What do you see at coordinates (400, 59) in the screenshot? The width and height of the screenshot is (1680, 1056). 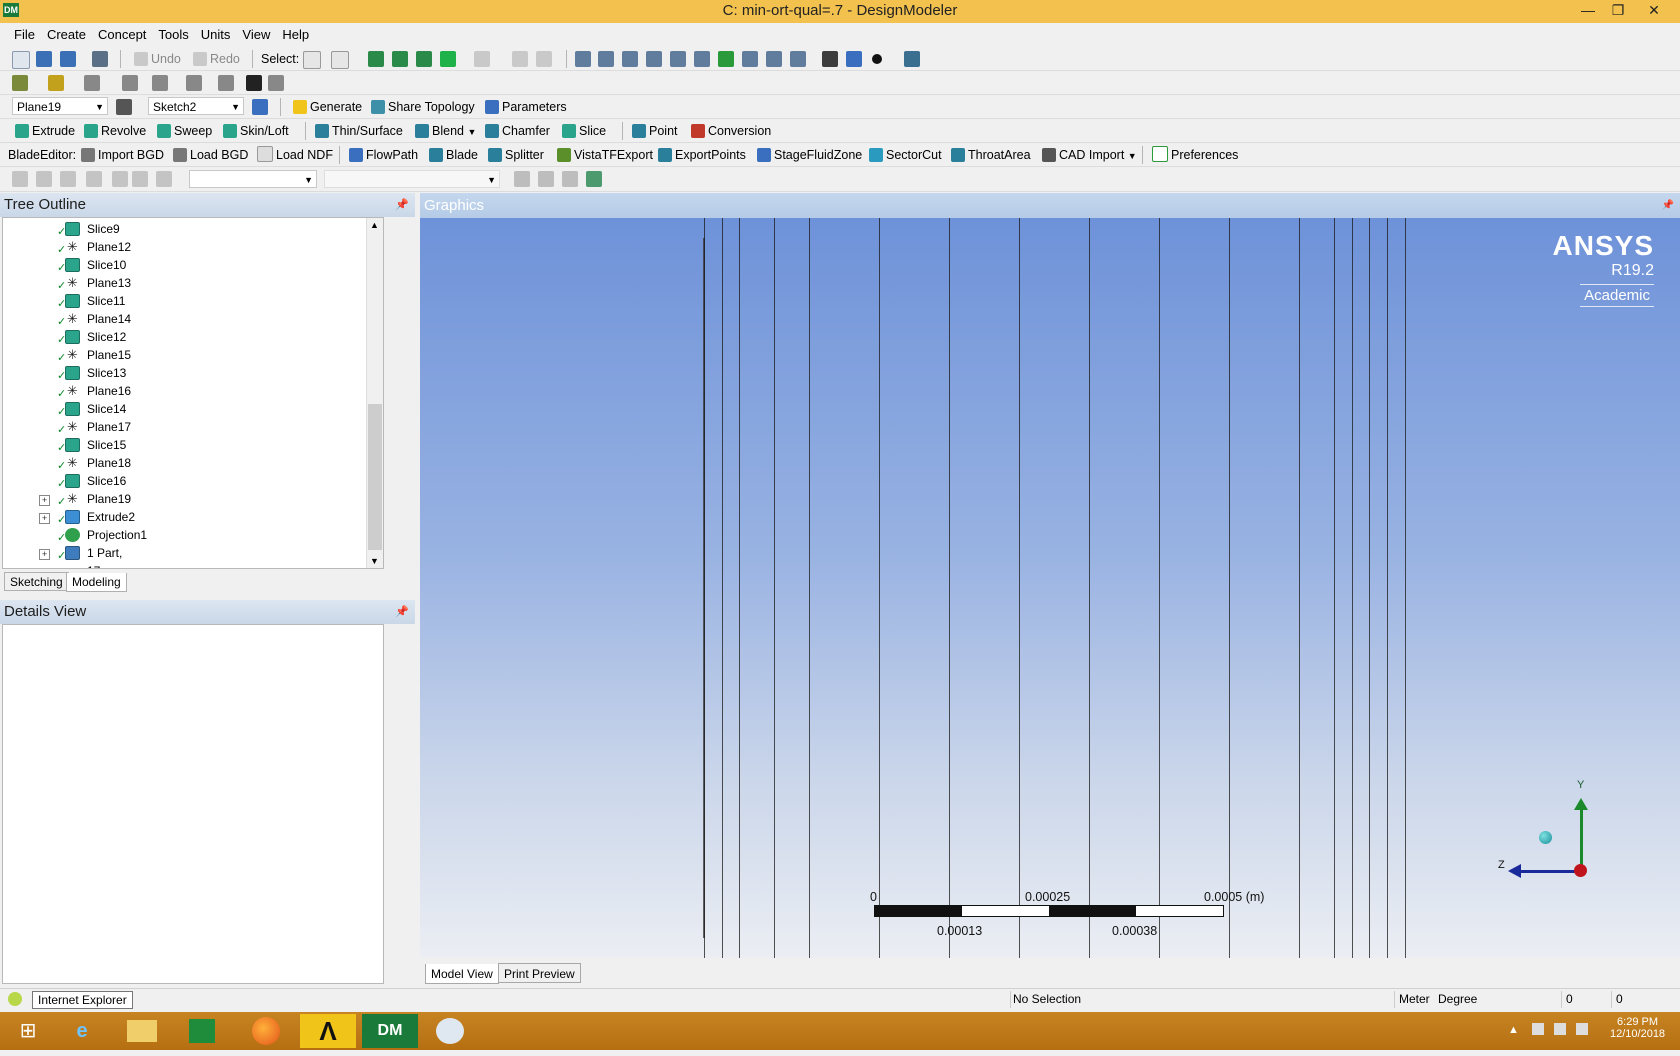 I see `select-edges-icon` at bounding box center [400, 59].